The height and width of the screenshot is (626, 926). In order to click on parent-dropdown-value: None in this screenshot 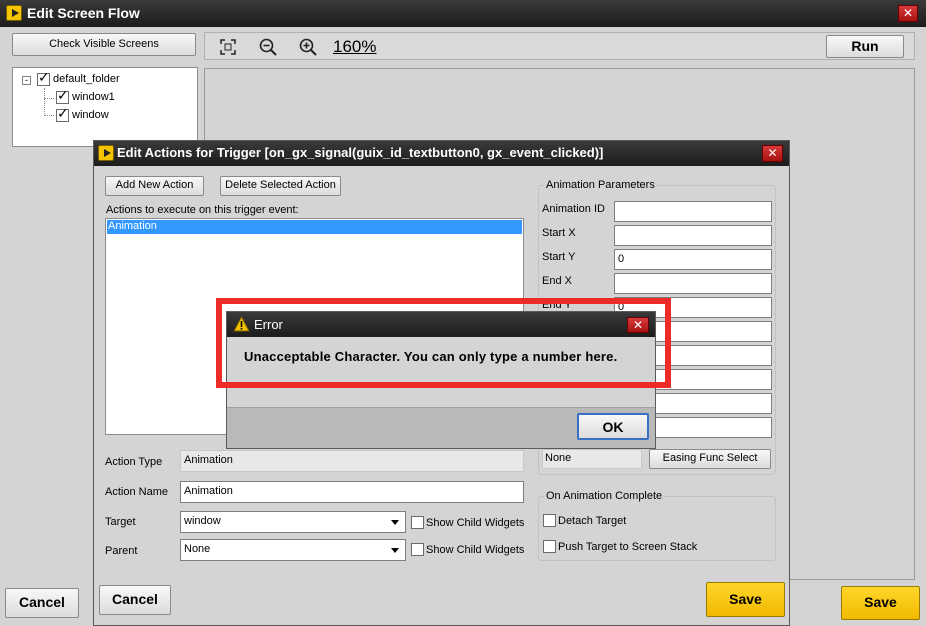, I will do `click(197, 549)`.